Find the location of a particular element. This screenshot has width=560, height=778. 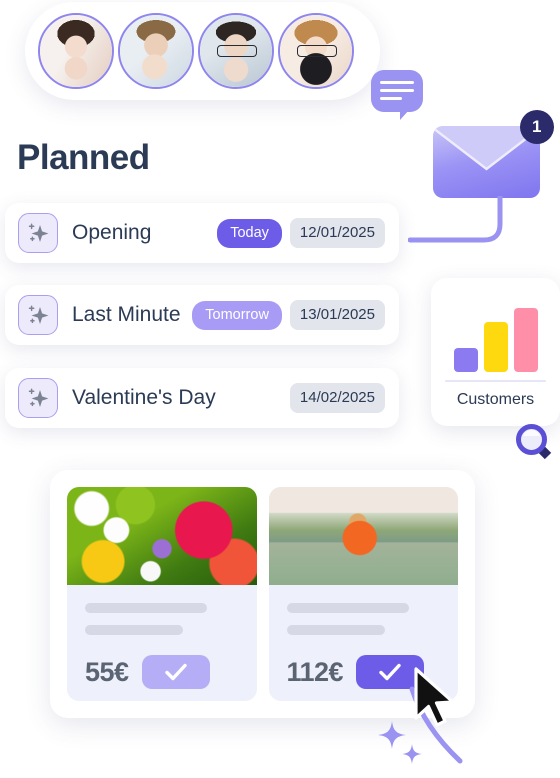

task-row: Valentine's Day 14/02/2025 is located at coordinates (202, 398).